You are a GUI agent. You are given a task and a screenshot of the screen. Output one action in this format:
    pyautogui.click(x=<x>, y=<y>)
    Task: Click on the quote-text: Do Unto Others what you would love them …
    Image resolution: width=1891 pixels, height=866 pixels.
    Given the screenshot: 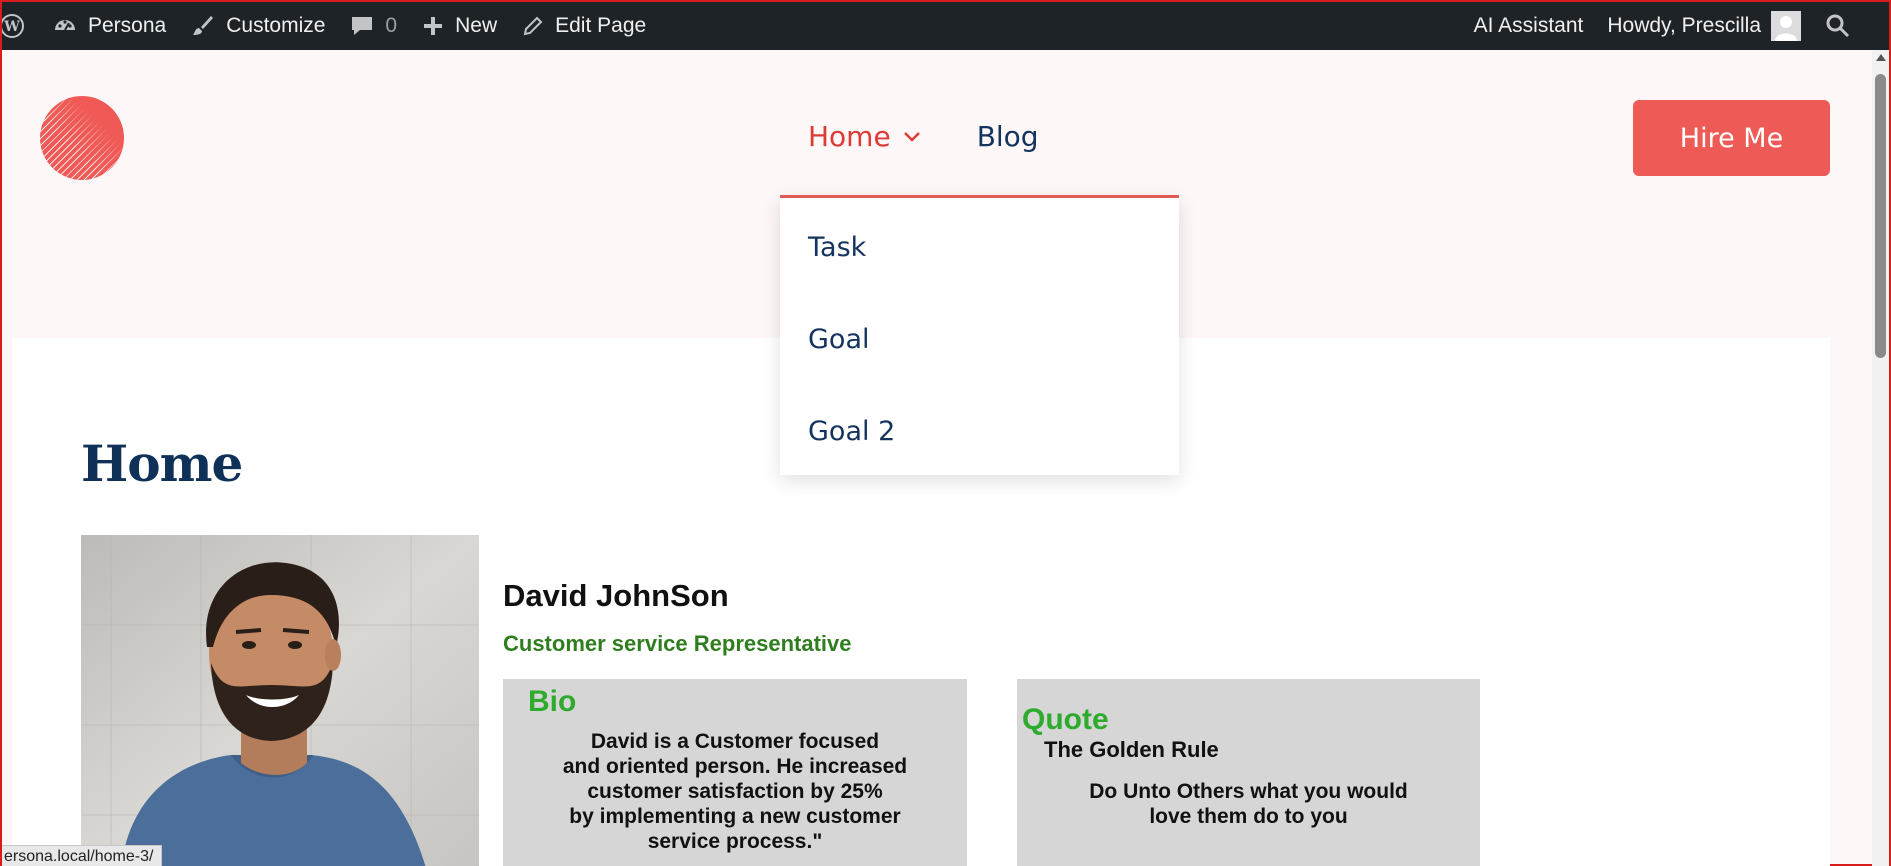 What is the action you would take?
    pyautogui.click(x=1248, y=804)
    